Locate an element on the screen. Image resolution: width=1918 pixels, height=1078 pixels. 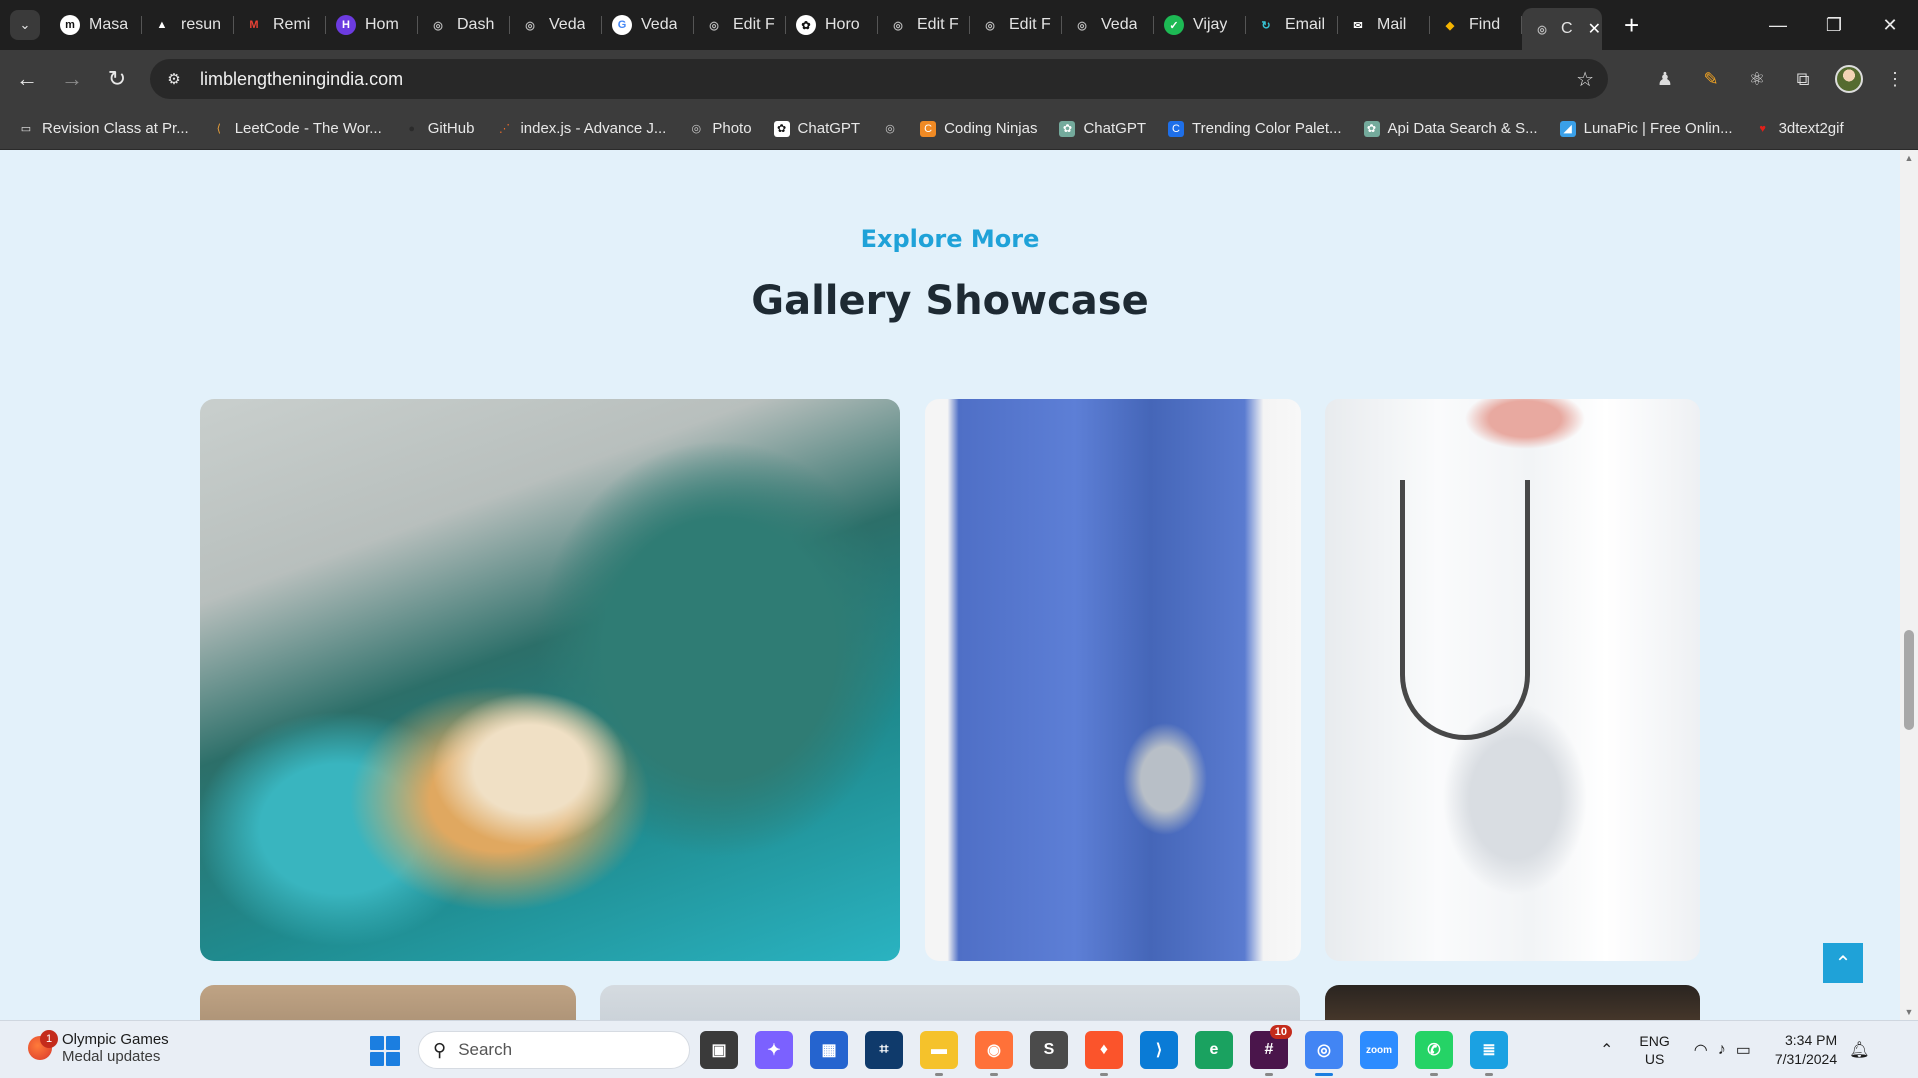
clock: 3:34 PM 7/31/2024 is located at coordinates (1806, 1050).